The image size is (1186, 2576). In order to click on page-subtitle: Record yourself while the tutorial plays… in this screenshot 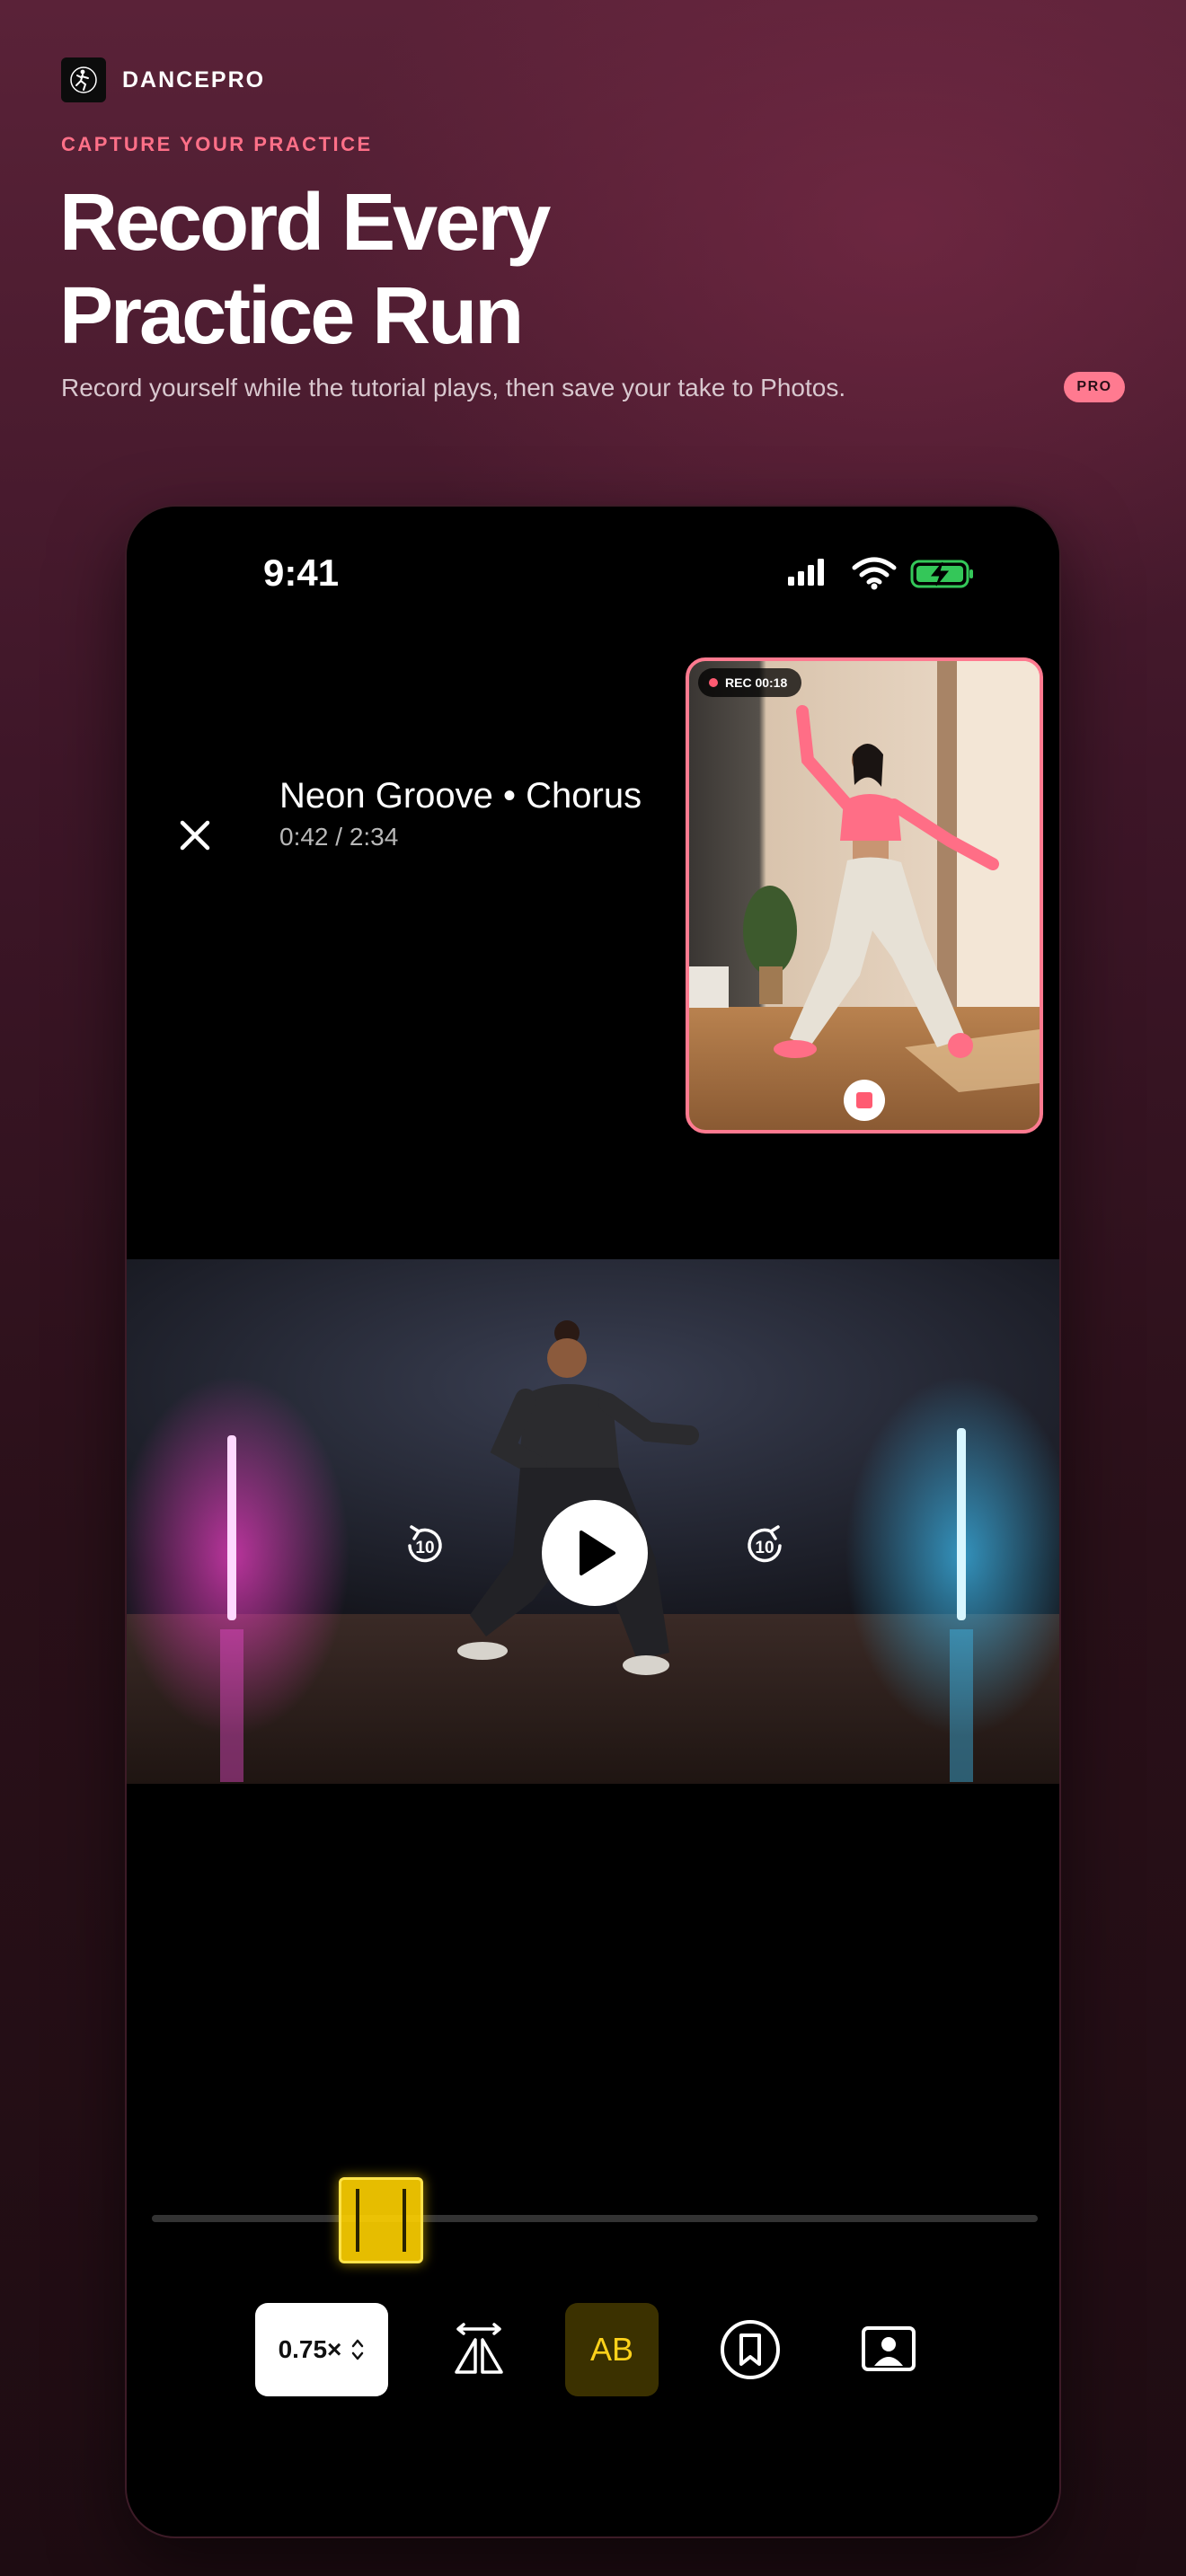, I will do `click(453, 387)`.